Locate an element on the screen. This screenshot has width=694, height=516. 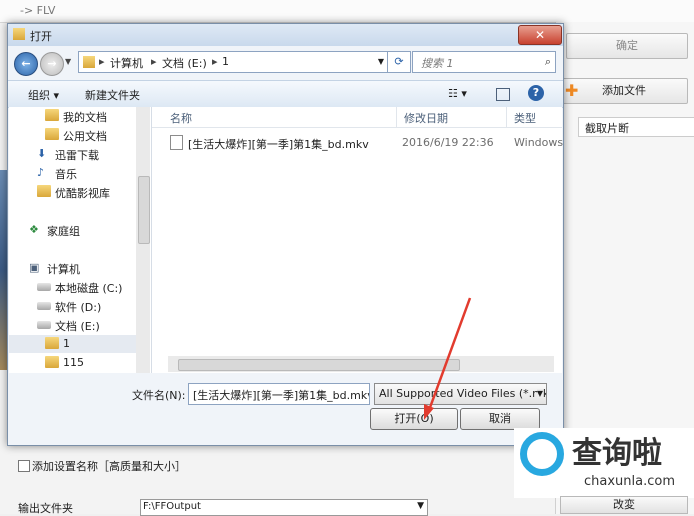
watermark-logo-icon is located at coordinates (542, 454).